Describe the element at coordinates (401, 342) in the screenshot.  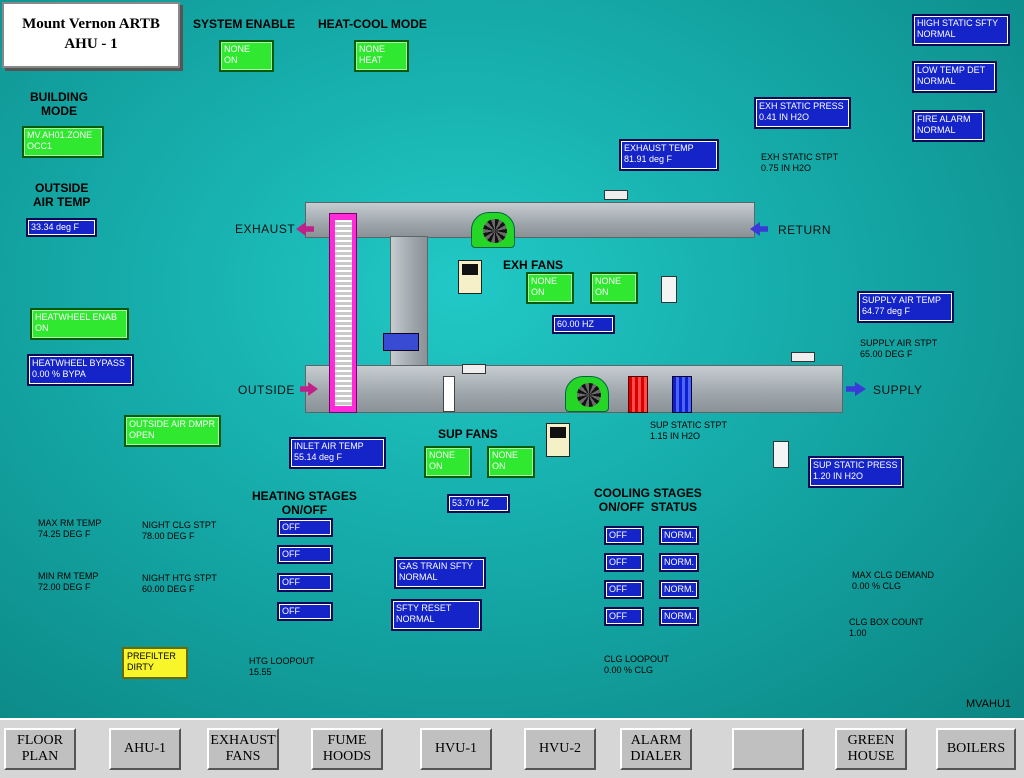
I see `bypass-damper-icon` at that location.